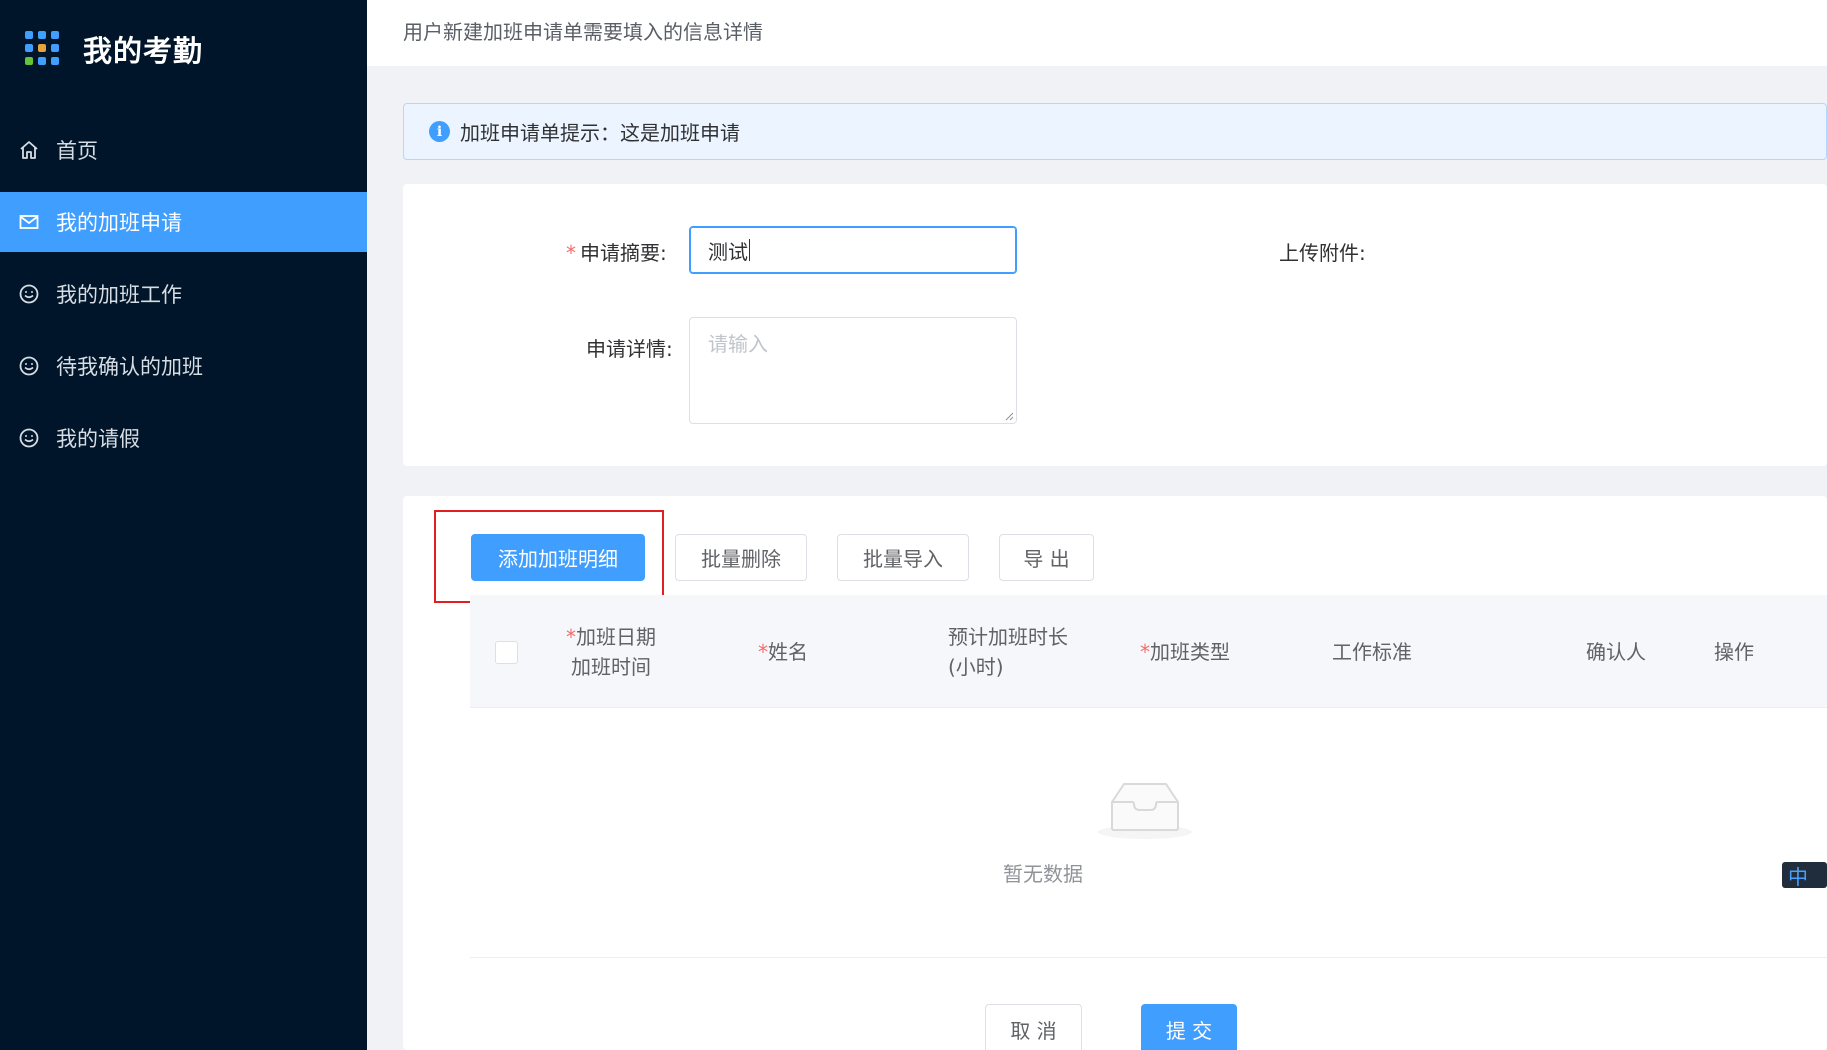 This screenshot has height=1050, width=1827. What do you see at coordinates (119, 295) in the screenshot?
I see `sidebar-item-label: 我的加班工作` at bounding box center [119, 295].